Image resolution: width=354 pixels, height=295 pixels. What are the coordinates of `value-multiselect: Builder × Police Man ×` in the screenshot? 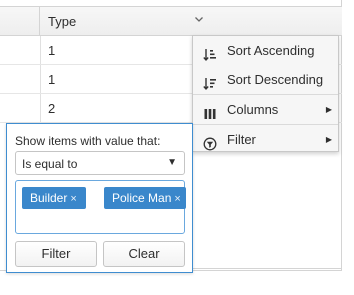 It's located at (100, 207).